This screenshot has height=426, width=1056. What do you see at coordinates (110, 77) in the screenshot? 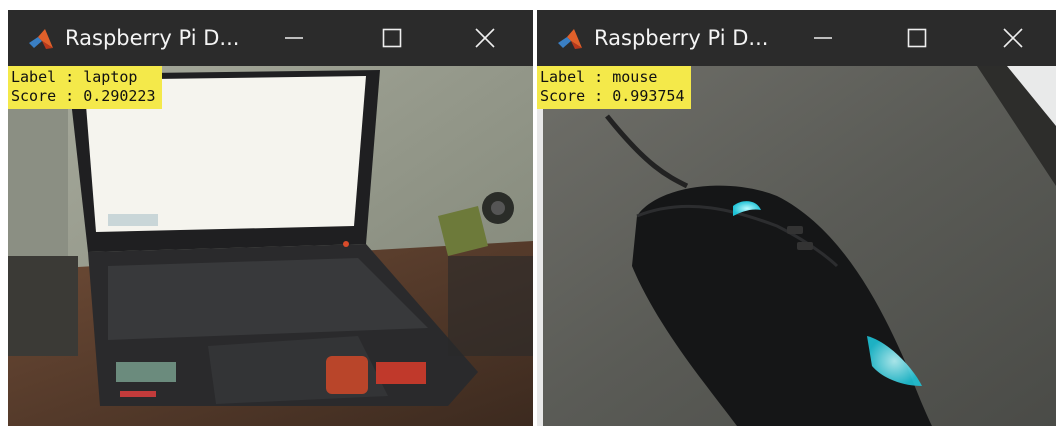
I see `label-value: laptop` at bounding box center [110, 77].